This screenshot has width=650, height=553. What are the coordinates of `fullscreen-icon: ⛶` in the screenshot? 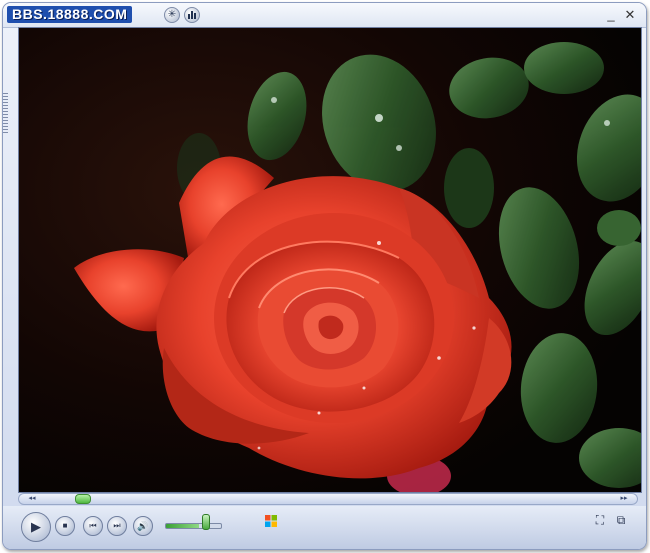 It's located at (600, 520).